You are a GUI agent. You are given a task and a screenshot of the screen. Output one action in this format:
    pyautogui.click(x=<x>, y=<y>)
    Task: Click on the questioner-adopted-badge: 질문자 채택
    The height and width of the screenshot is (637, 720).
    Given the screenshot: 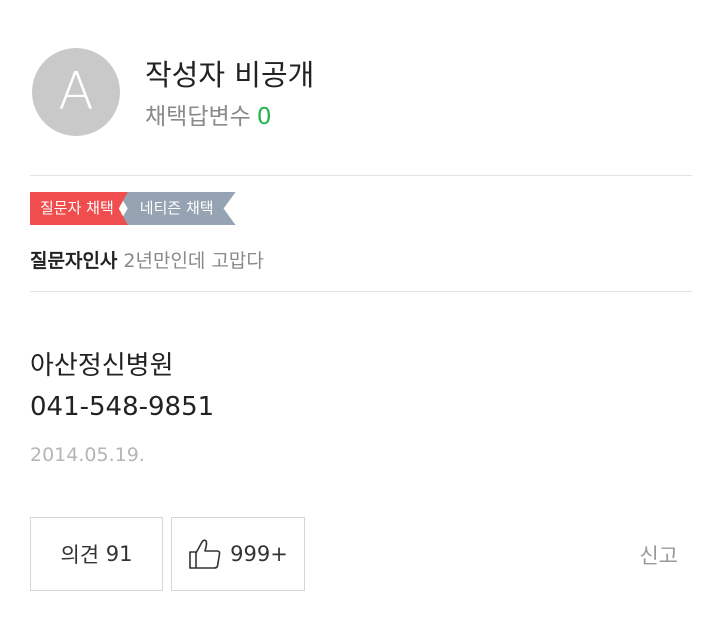 What is the action you would take?
    pyautogui.click(x=79, y=208)
    